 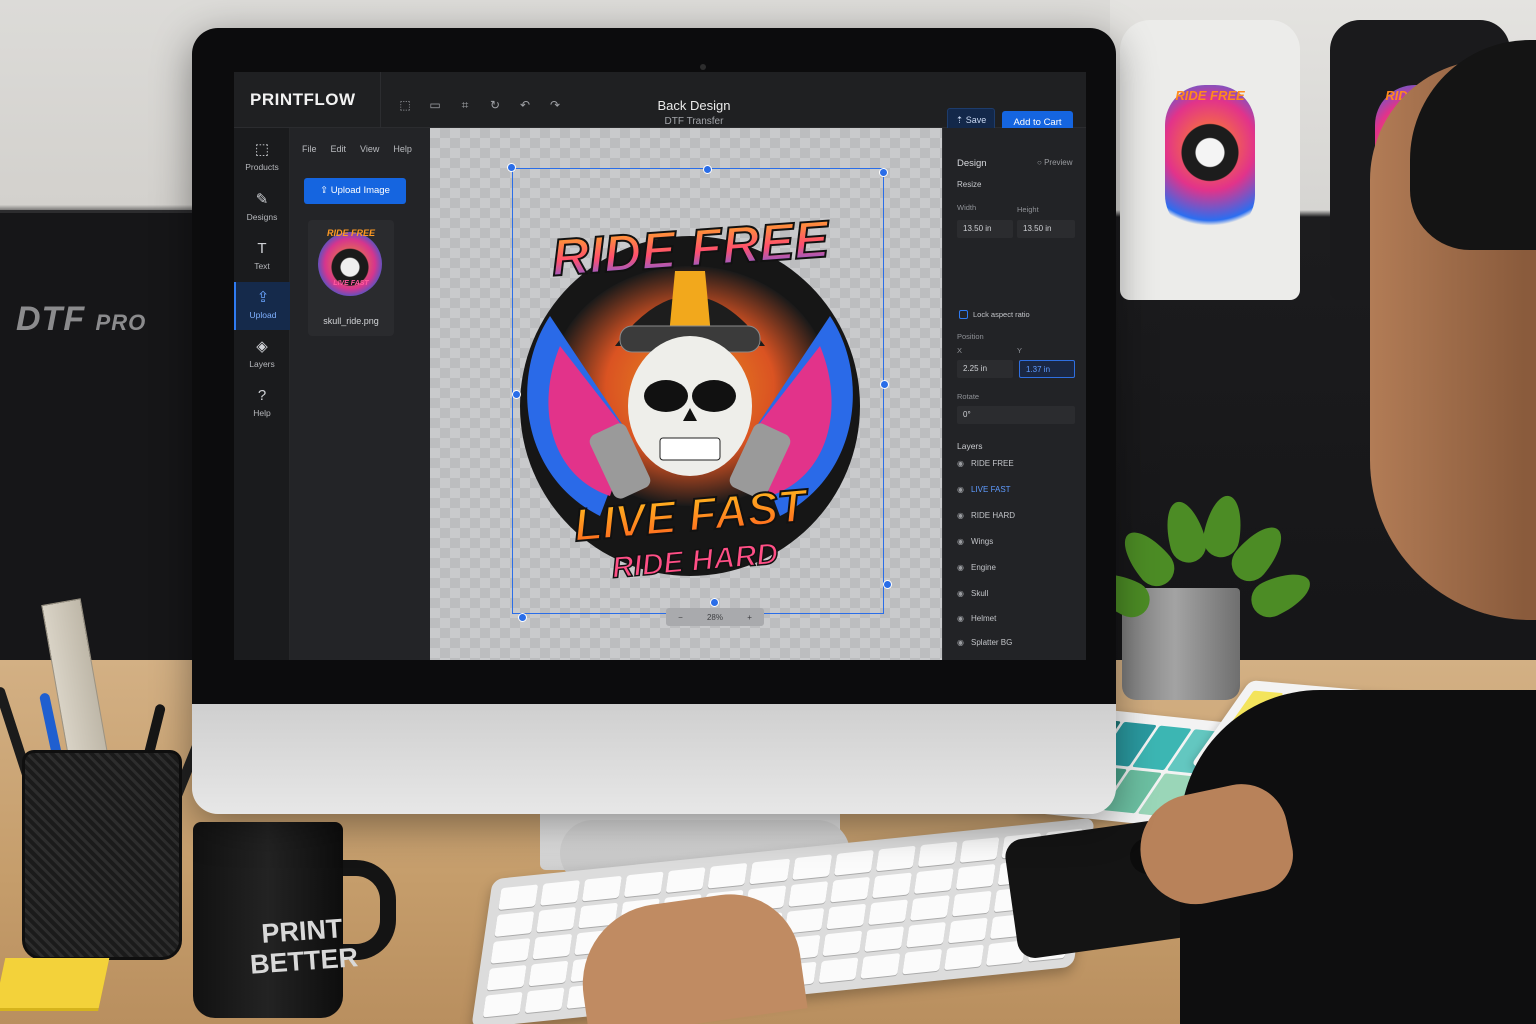 What do you see at coordinates (1047, 369) in the screenshot?
I see `y-position-input: 1.37 in` at bounding box center [1047, 369].